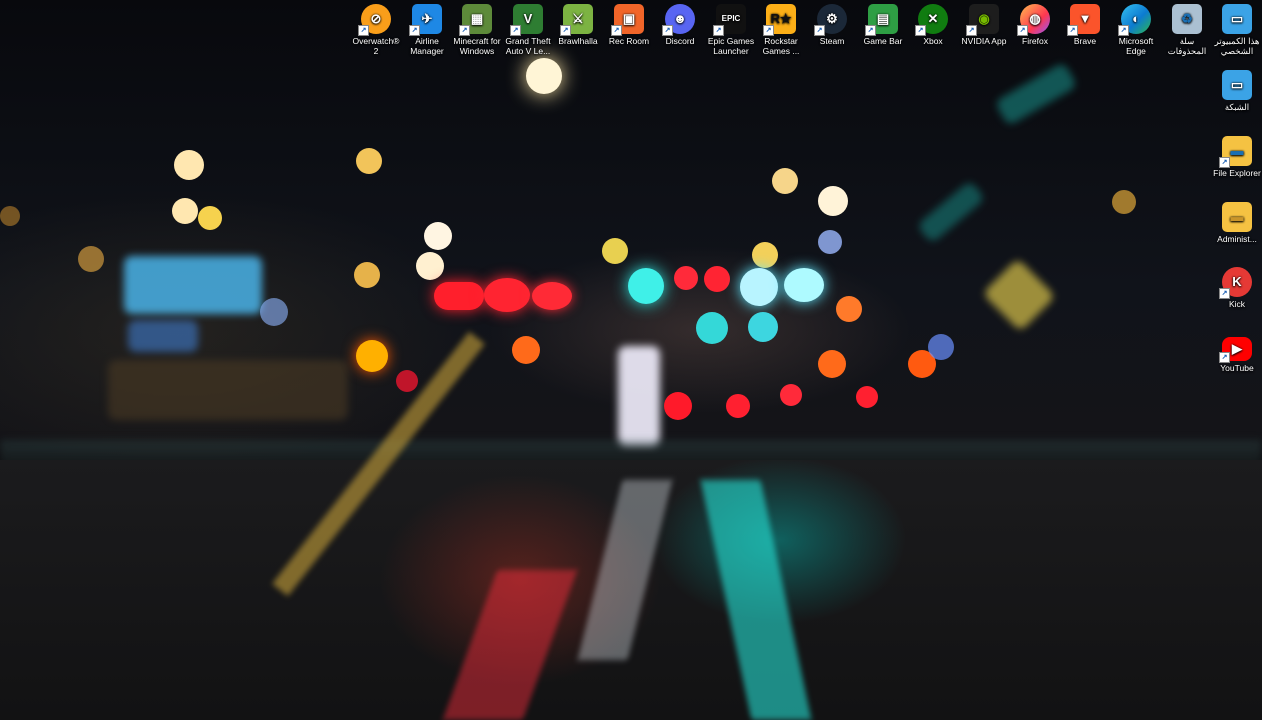  I want to click on firefox-icon: ◍ ↗, so click(1033, 20).